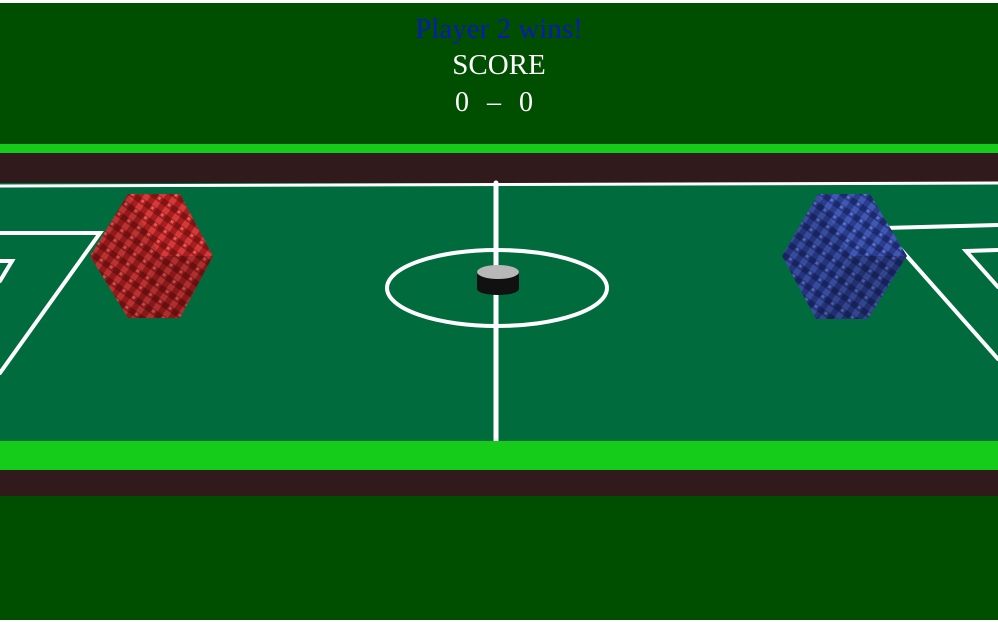 This screenshot has width=998, height=623. I want to click on top-rail-light, so click(499, 148).